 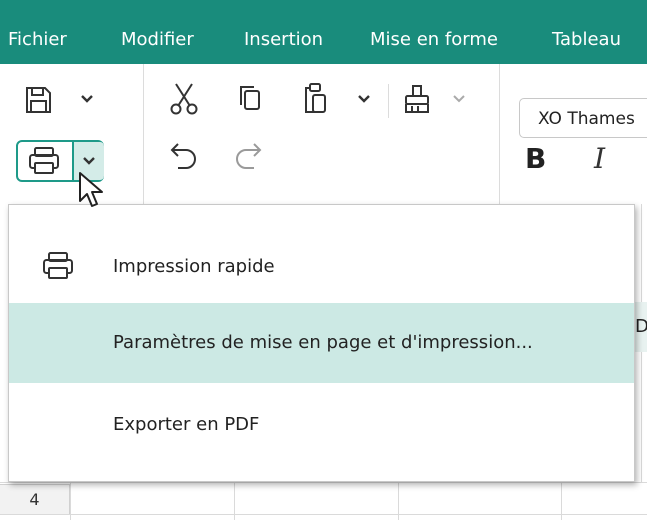 What do you see at coordinates (249, 156) in the screenshot?
I see `redo-icon` at bounding box center [249, 156].